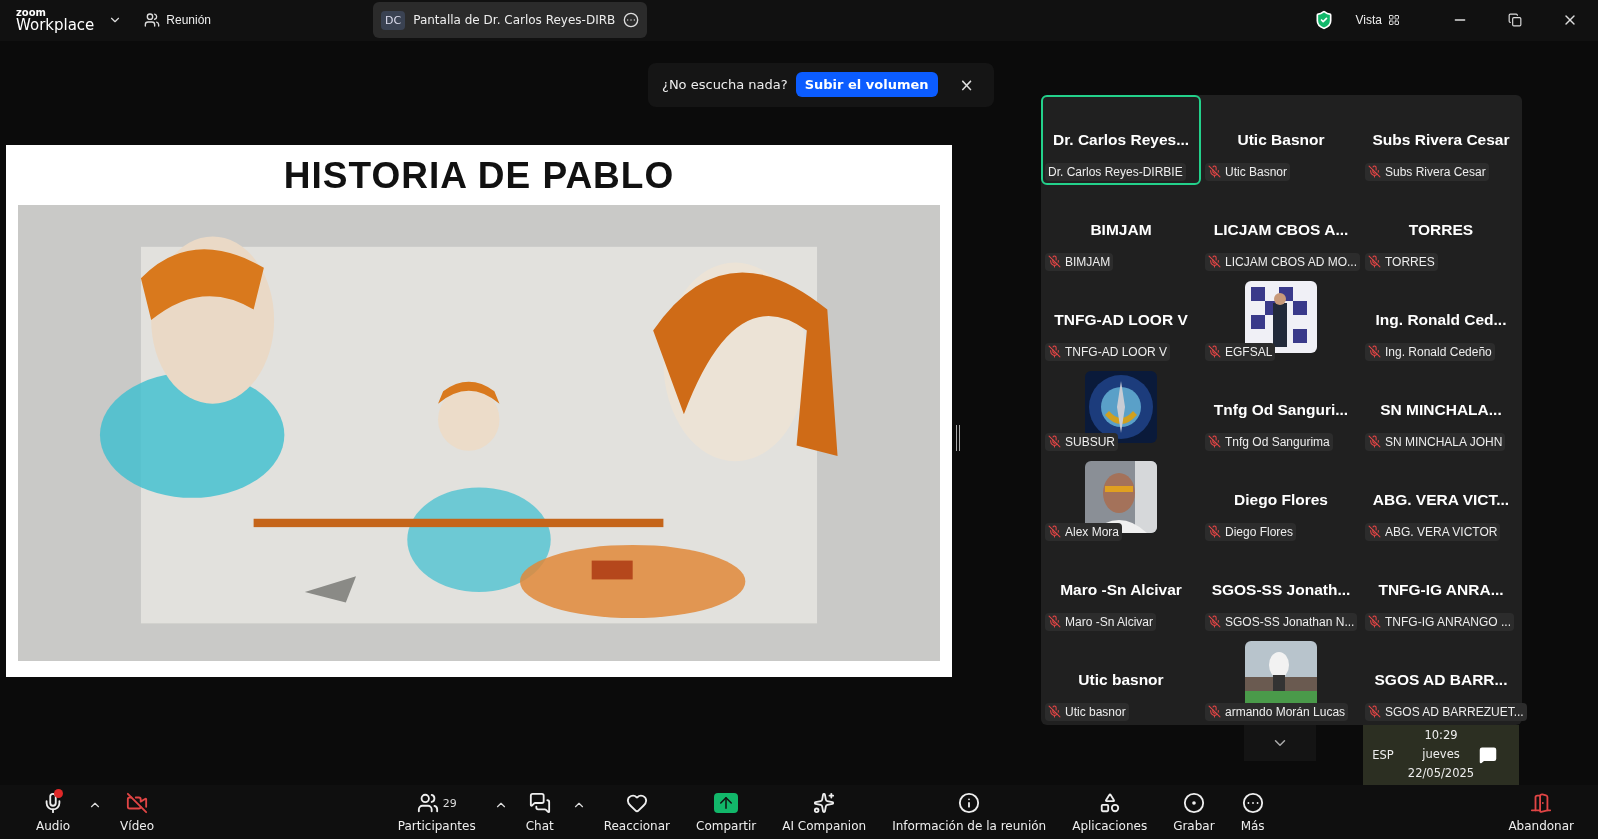  I want to click on name-tag: Utic basnor, so click(1087, 712).